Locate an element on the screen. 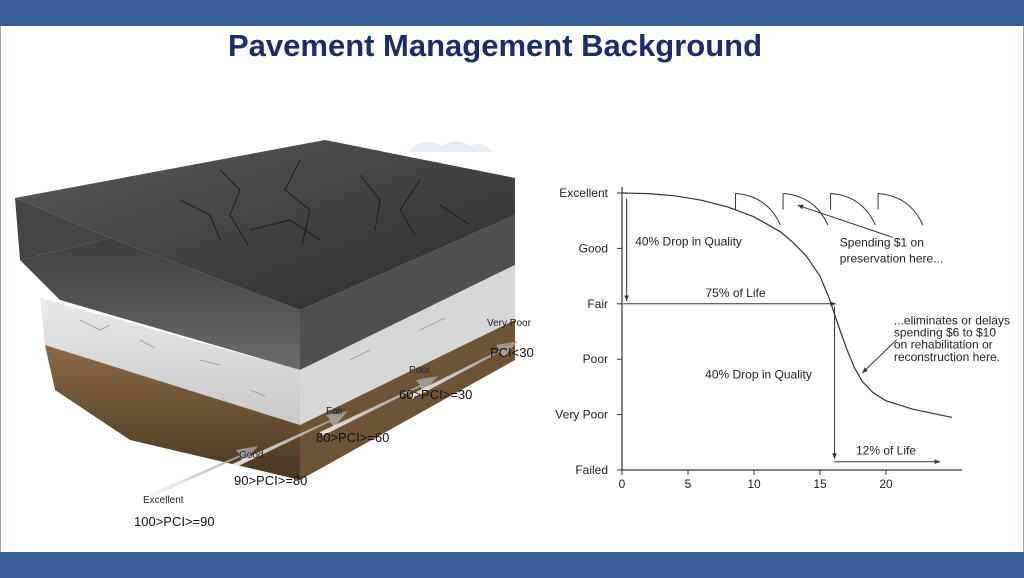 The width and height of the screenshot is (1024, 578). top-banner is located at coordinates (512, 13).